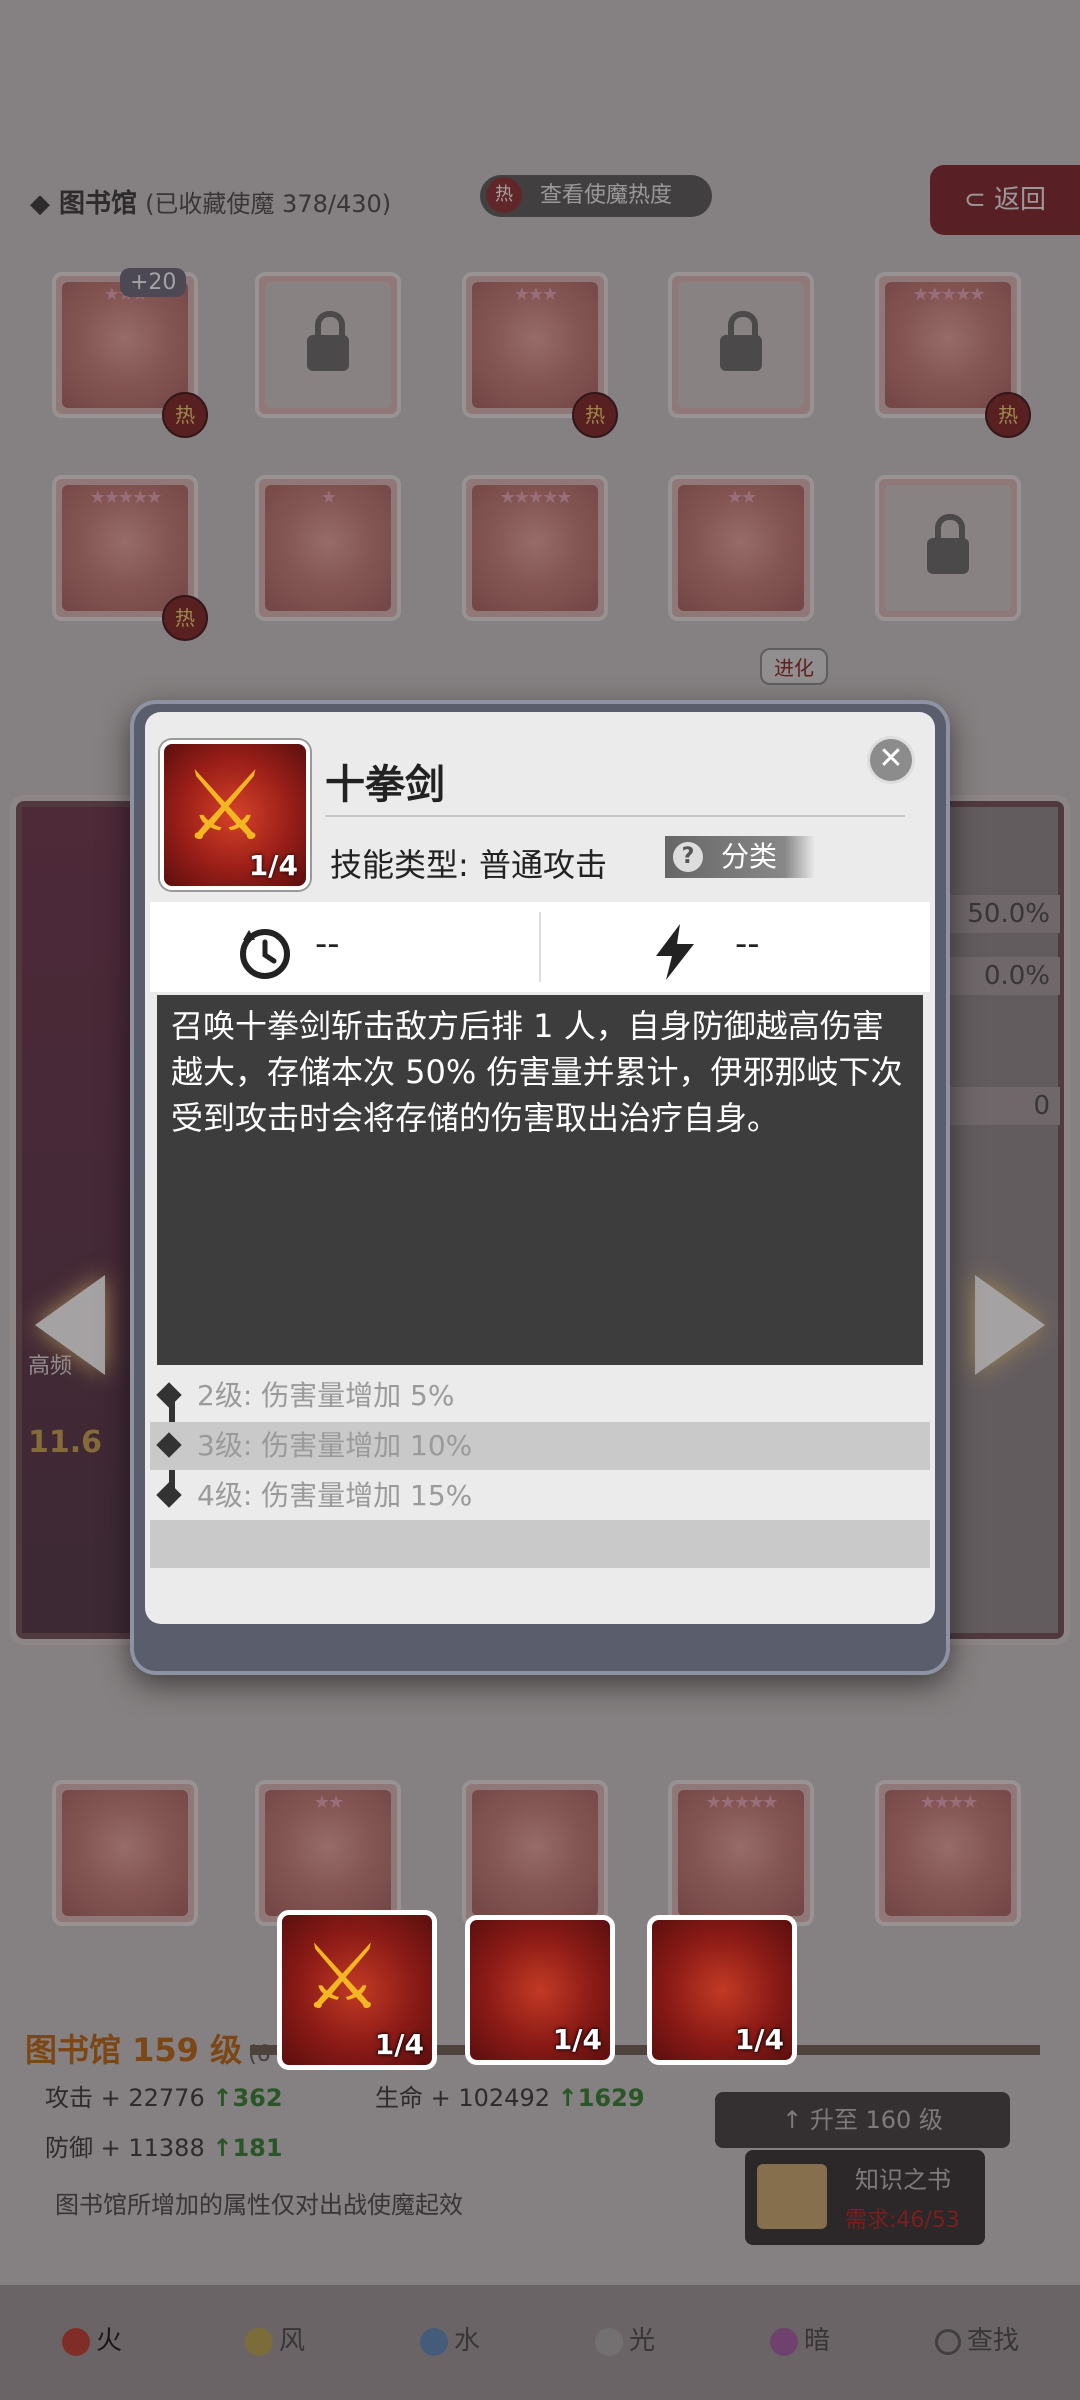  Describe the element at coordinates (540, 1544) in the screenshot. I see `popup-footer` at that location.